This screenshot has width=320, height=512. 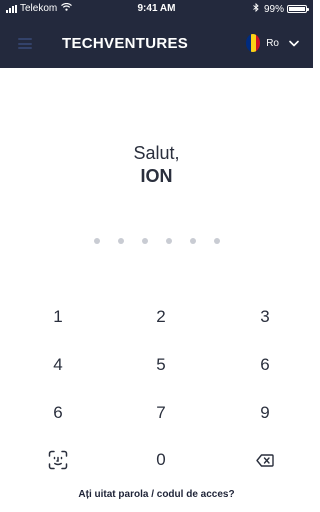 I want to click on battery-percentage: 99%, so click(x=273, y=9).